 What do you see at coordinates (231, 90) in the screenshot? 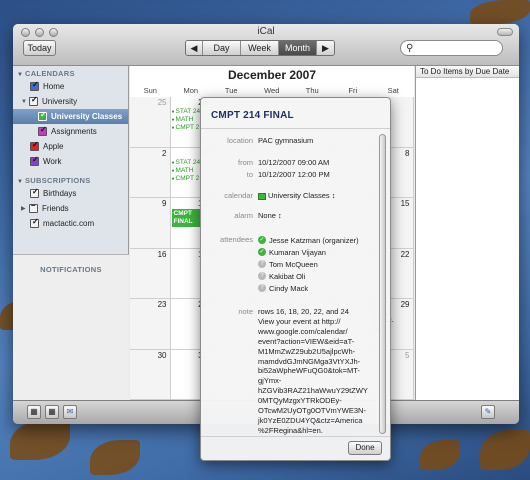
I see `weekday-label: Tue` at bounding box center [231, 90].